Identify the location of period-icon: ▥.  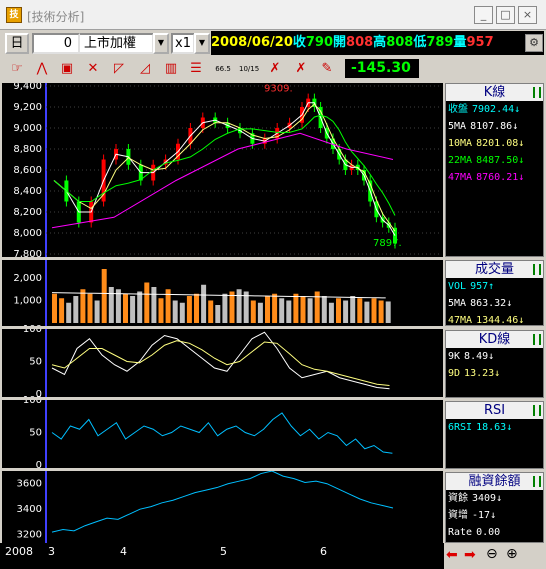
(171, 69).